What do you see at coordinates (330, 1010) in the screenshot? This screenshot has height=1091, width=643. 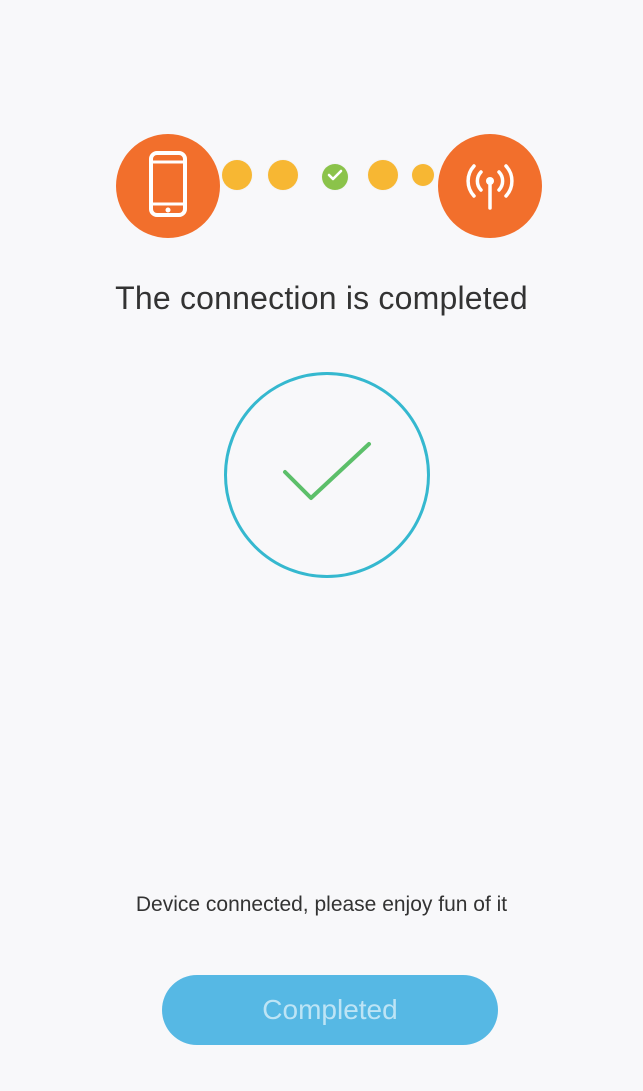 I see `completed-button: Completed` at bounding box center [330, 1010].